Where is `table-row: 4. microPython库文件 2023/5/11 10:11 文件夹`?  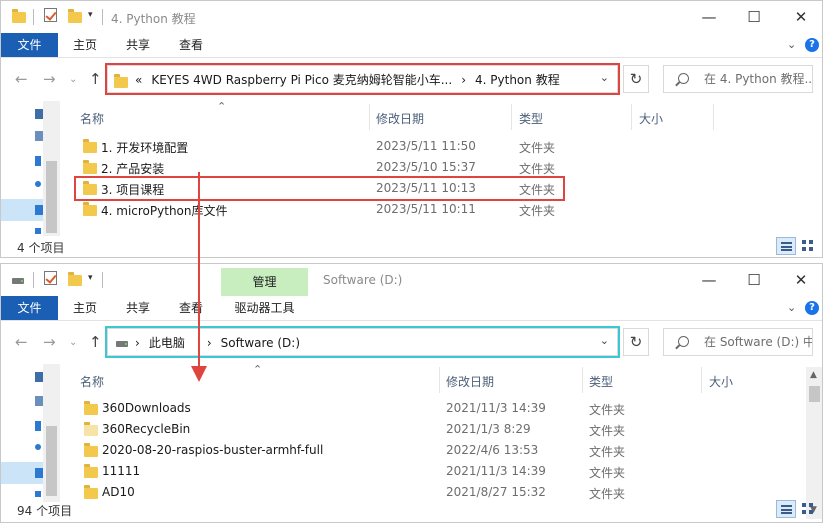
table-row: 4. microPython库文件 2023/5/11 10:11 文件夹 is located at coordinates (321, 209).